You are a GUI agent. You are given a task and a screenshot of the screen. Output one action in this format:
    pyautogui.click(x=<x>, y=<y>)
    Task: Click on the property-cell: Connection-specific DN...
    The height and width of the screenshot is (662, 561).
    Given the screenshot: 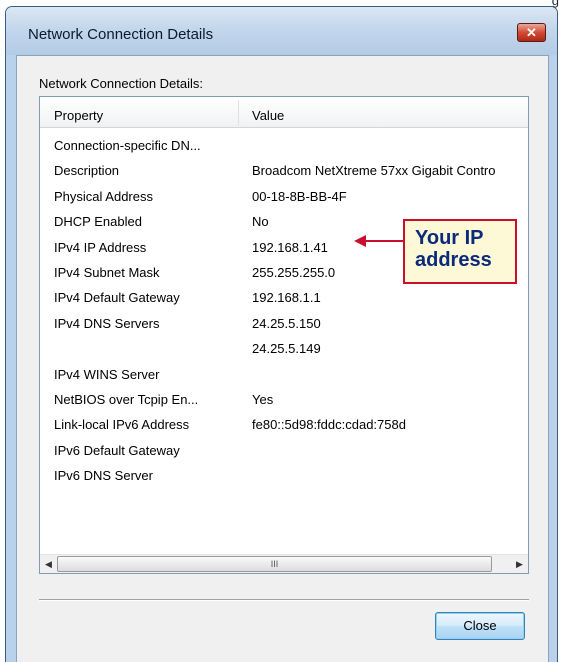 What is the action you would take?
    pyautogui.click(x=127, y=145)
    